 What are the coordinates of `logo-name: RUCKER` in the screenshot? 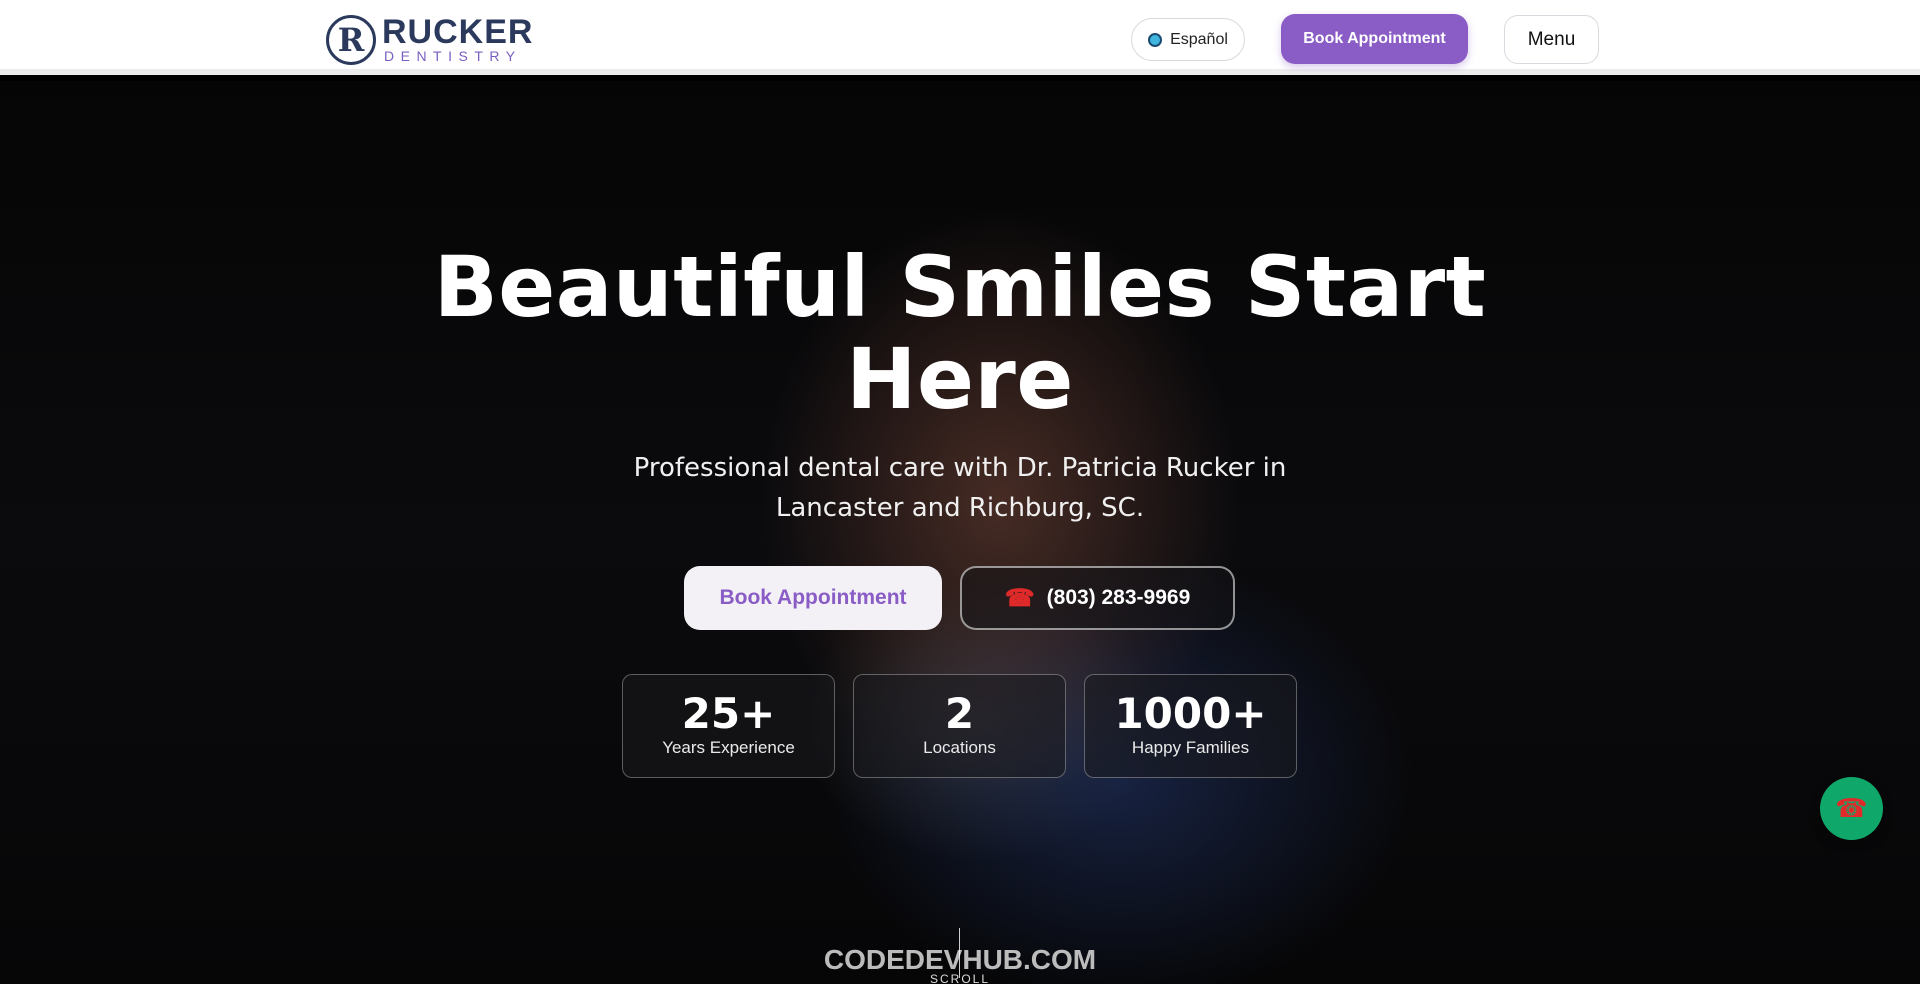 It's located at (458, 32).